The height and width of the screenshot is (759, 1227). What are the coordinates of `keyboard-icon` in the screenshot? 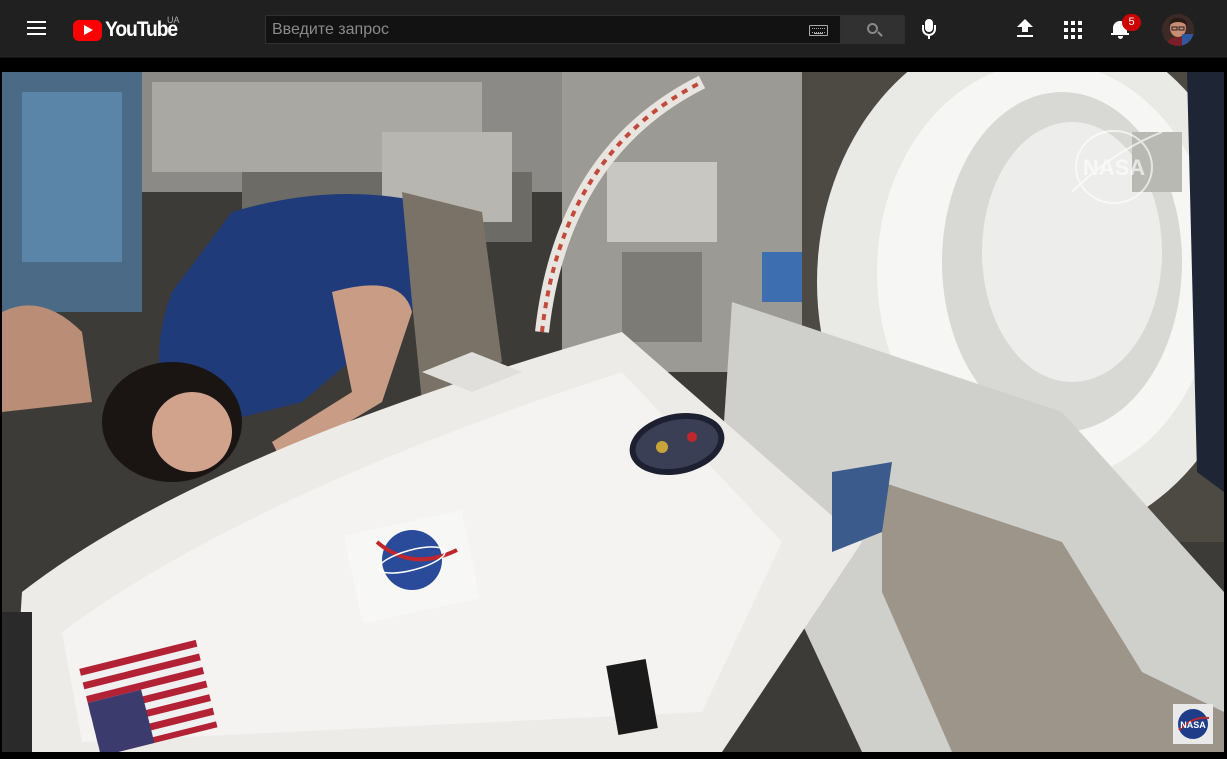 It's located at (818, 30).